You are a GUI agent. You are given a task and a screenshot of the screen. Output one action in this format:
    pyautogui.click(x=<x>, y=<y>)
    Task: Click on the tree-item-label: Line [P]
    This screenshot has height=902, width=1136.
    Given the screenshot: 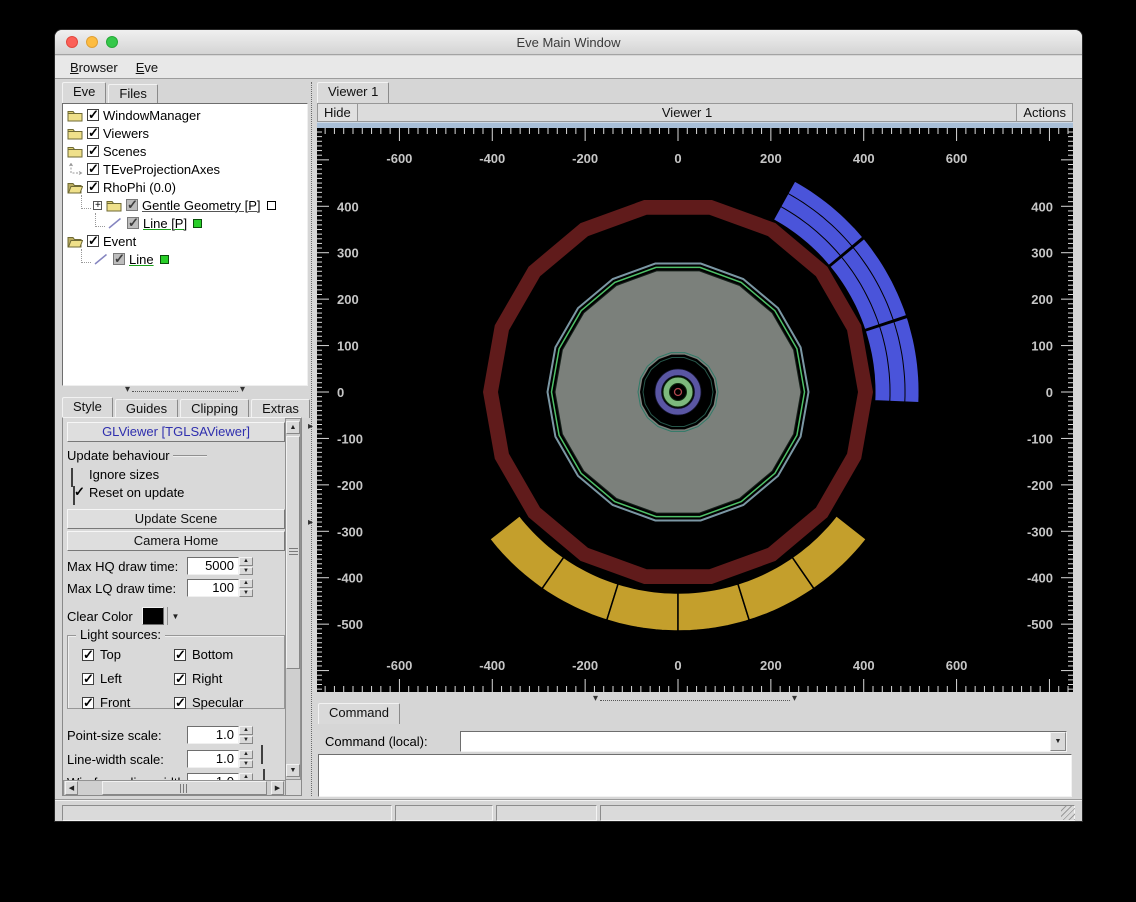 What is the action you would take?
    pyautogui.click(x=165, y=223)
    